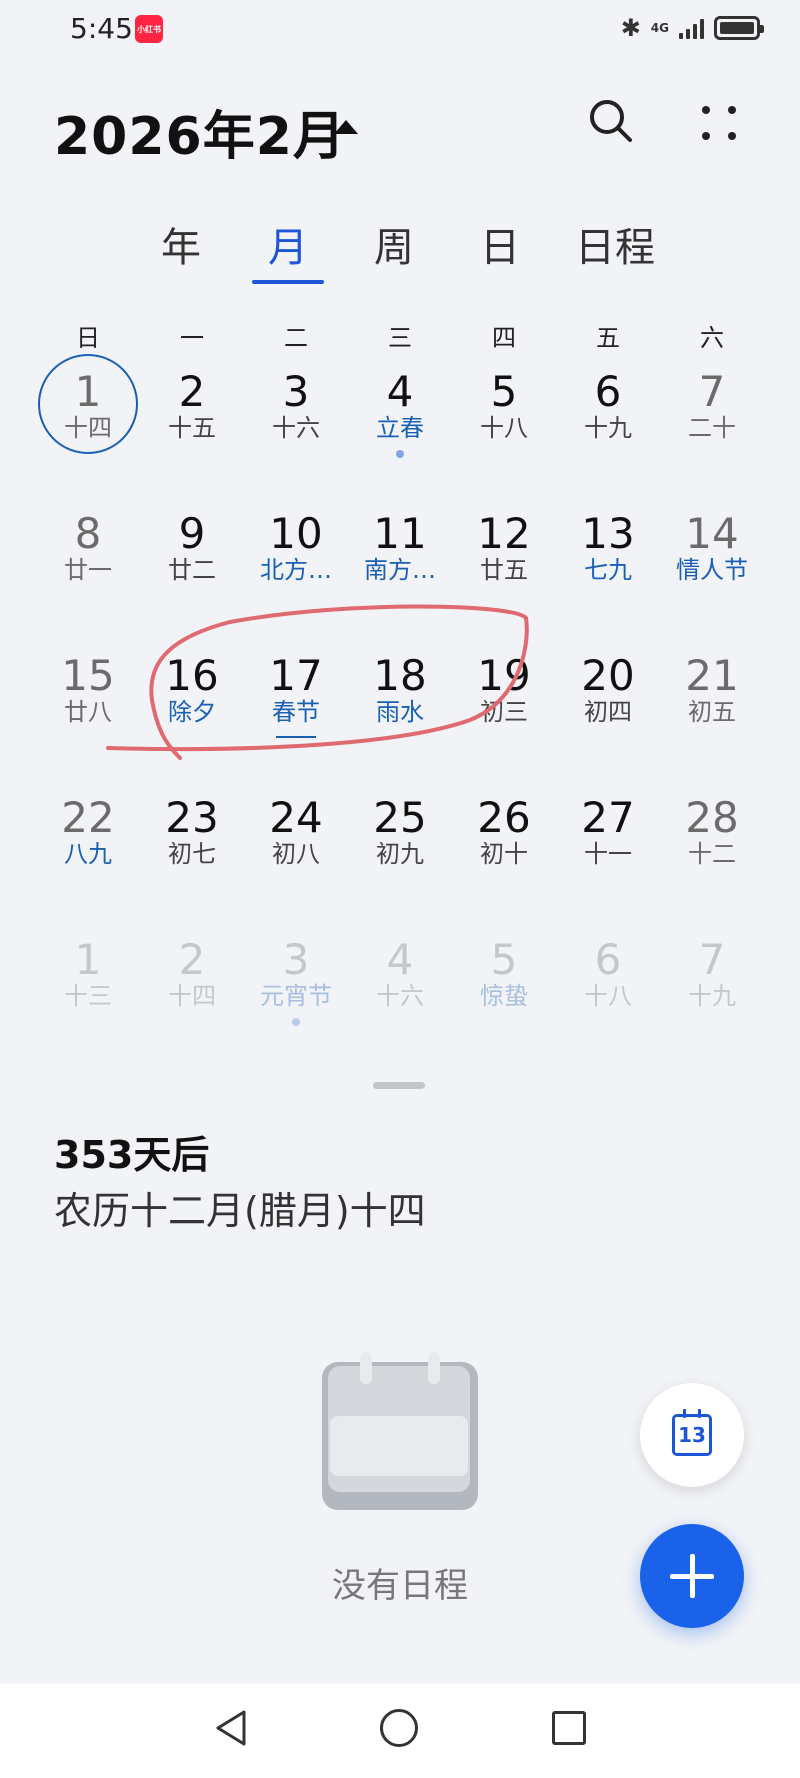 The image size is (800, 1778). I want to click on lunar-label: 十四, so click(192, 996).